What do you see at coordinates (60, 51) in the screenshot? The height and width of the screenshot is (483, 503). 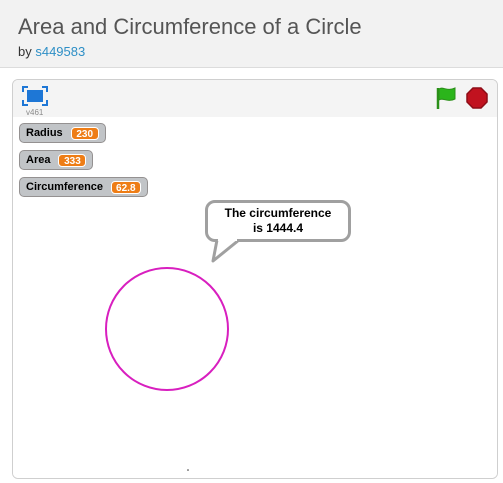 I see `author-link: s449583` at bounding box center [60, 51].